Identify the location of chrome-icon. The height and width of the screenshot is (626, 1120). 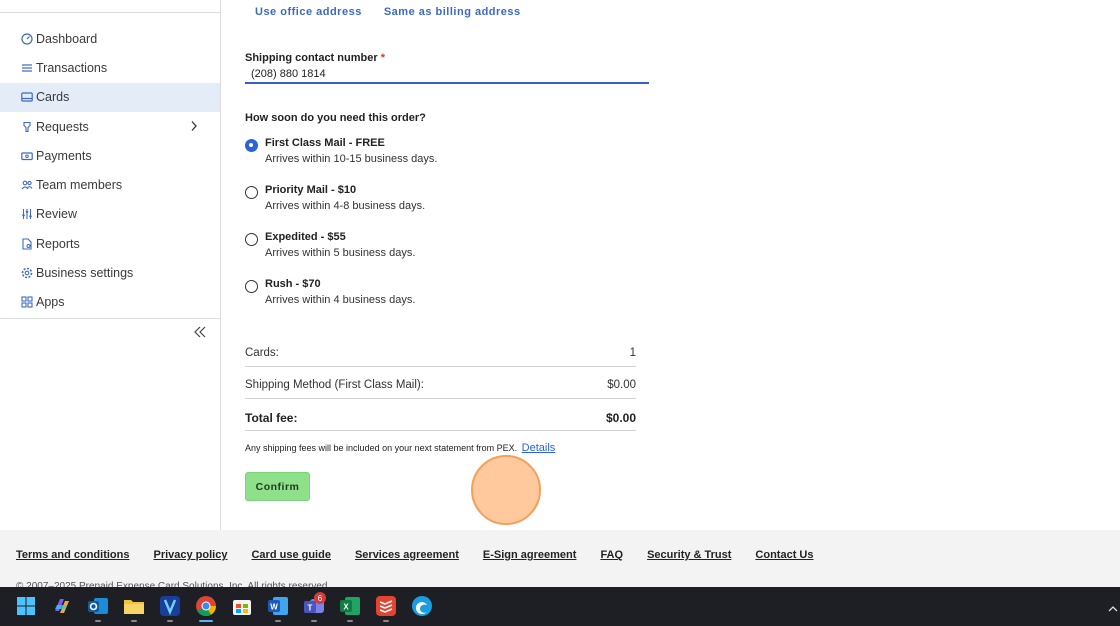
(206, 606).